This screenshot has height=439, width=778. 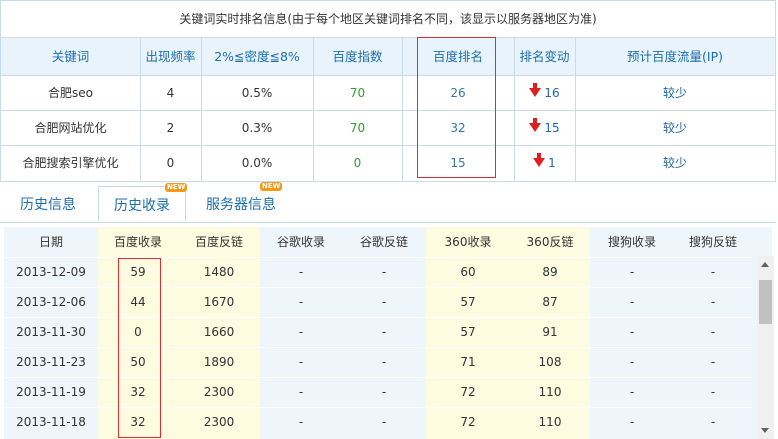 What do you see at coordinates (468, 242) in the screenshot?
I see `history-header-cell: 360收录` at bounding box center [468, 242].